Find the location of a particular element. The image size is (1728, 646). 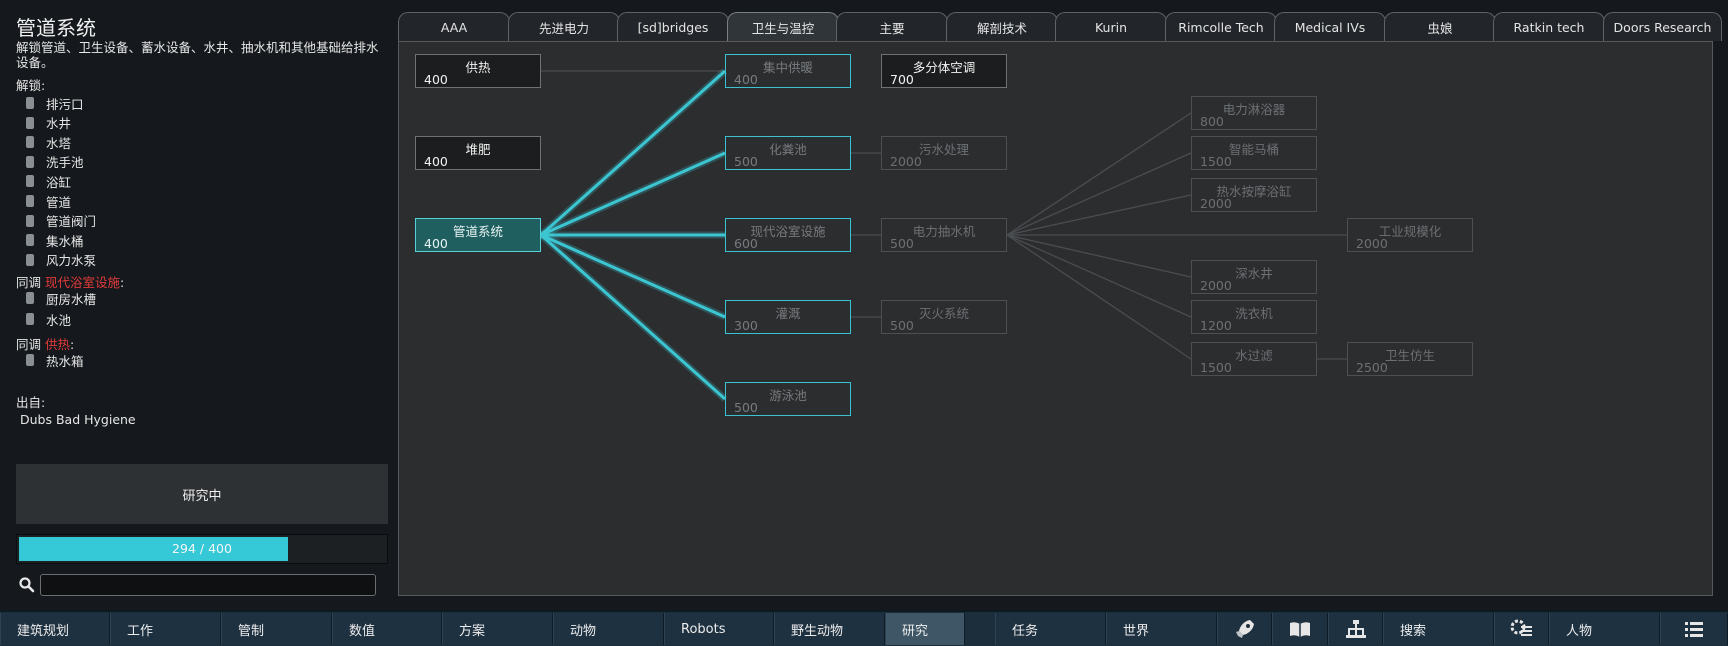

tab-1: 先进电力 is located at coordinates (564, 26).